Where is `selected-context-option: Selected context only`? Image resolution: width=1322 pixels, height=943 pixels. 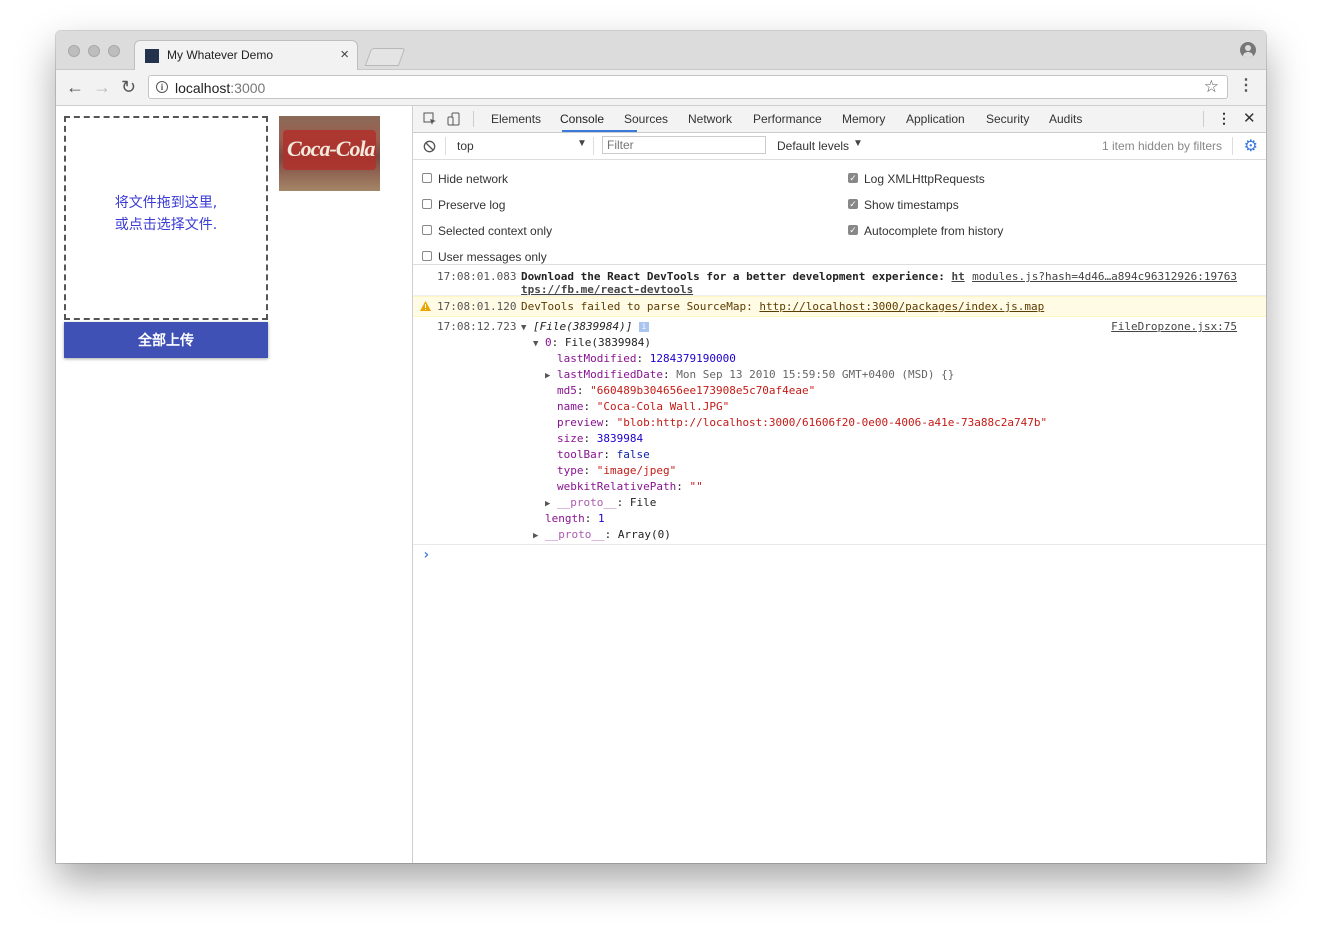
selected-context-option: Selected context only is located at coordinates (487, 231).